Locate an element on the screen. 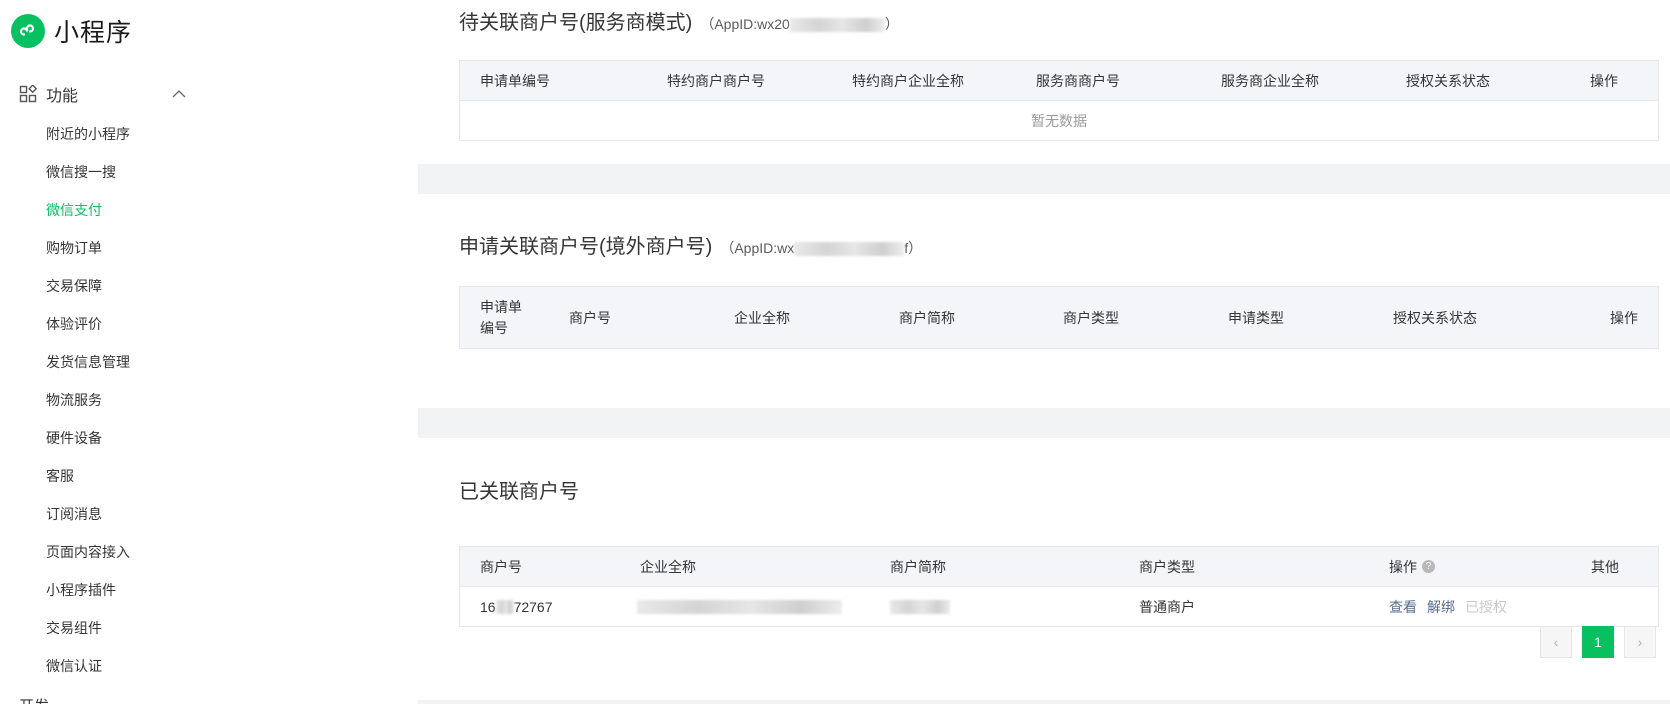 The height and width of the screenshot is (704, 1670). sidebar-item: 微信认证 is located at coordinates (74, 666).